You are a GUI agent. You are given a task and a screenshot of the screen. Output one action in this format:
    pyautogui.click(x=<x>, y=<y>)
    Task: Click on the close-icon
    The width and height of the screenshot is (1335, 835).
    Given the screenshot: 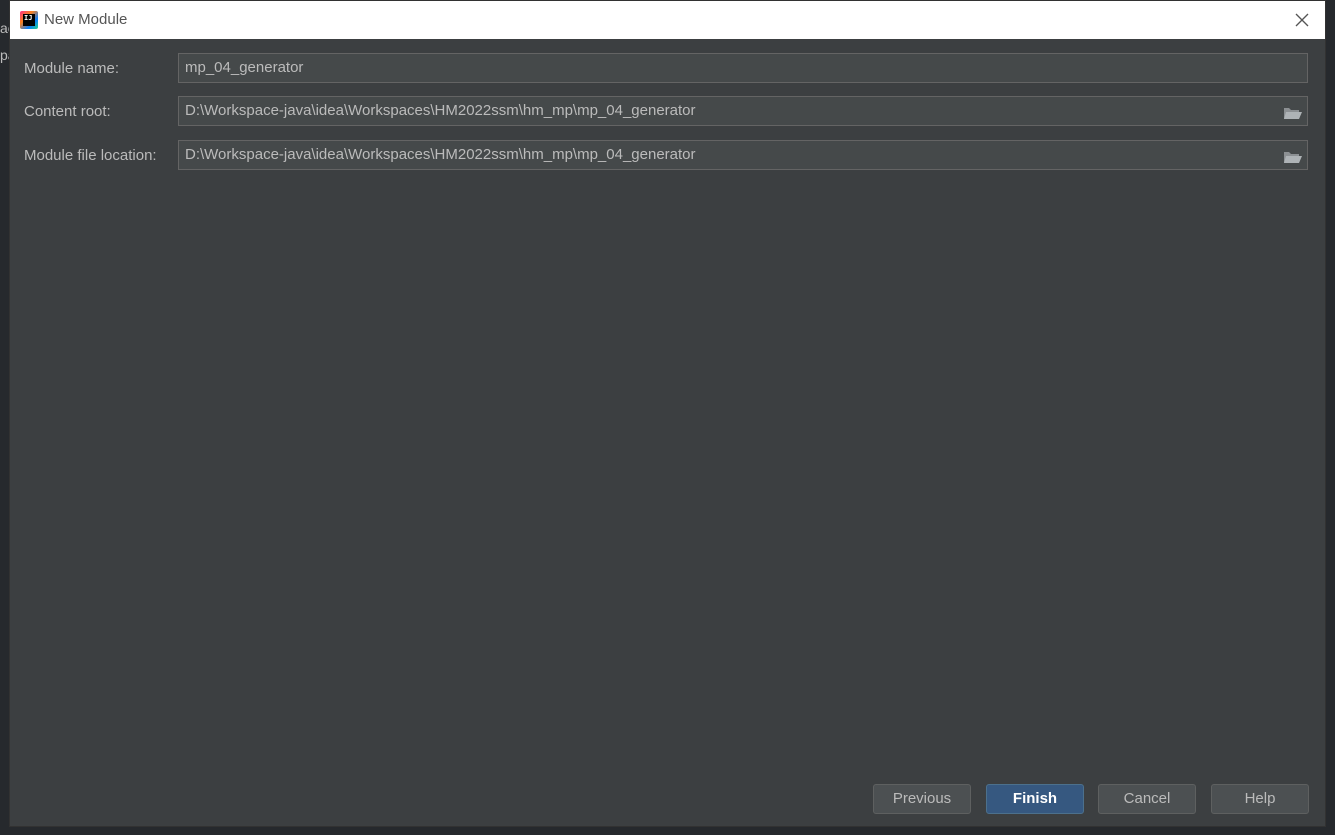 What is the action you would take?
    pyautogui.click(x=1302, y=20)
    